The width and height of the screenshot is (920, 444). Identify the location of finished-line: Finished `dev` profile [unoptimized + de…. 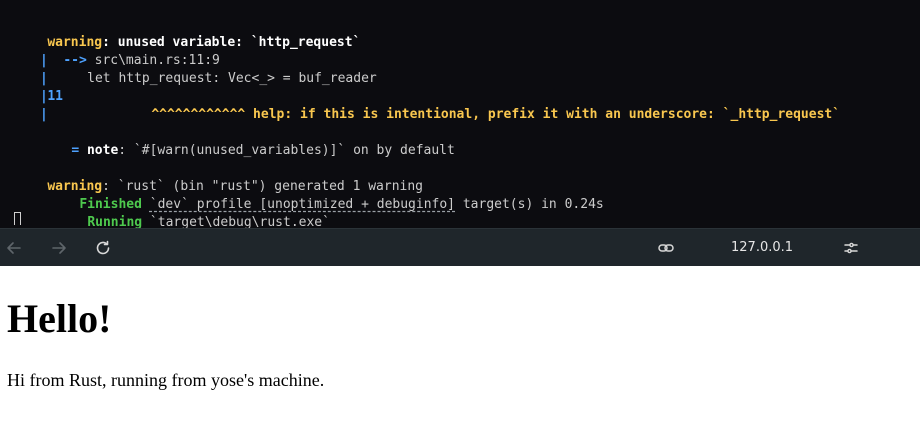
(325, 195).